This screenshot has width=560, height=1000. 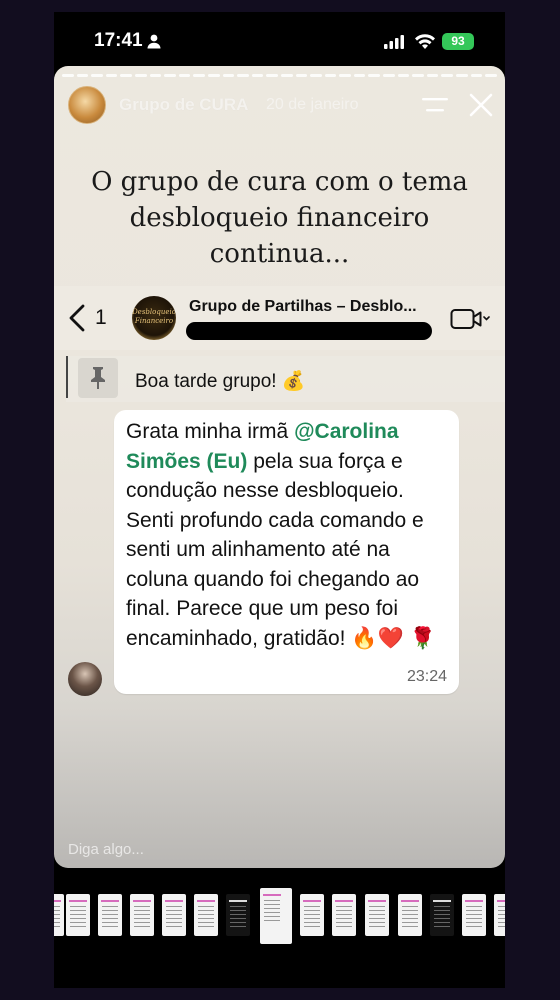 I want to click on message-time: 23:24, so click(x=426, y=676).